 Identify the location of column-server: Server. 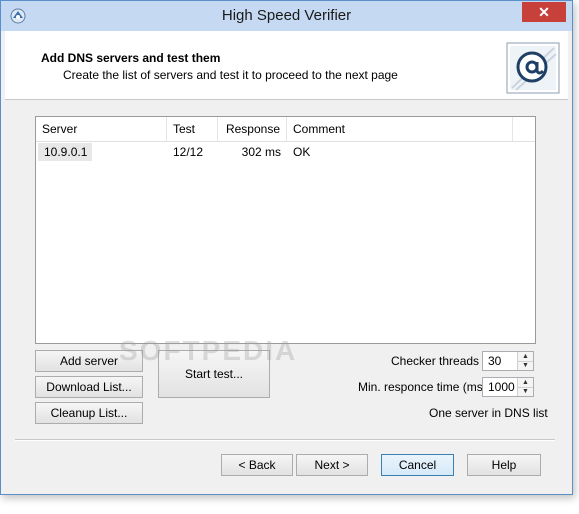
(101, 129).